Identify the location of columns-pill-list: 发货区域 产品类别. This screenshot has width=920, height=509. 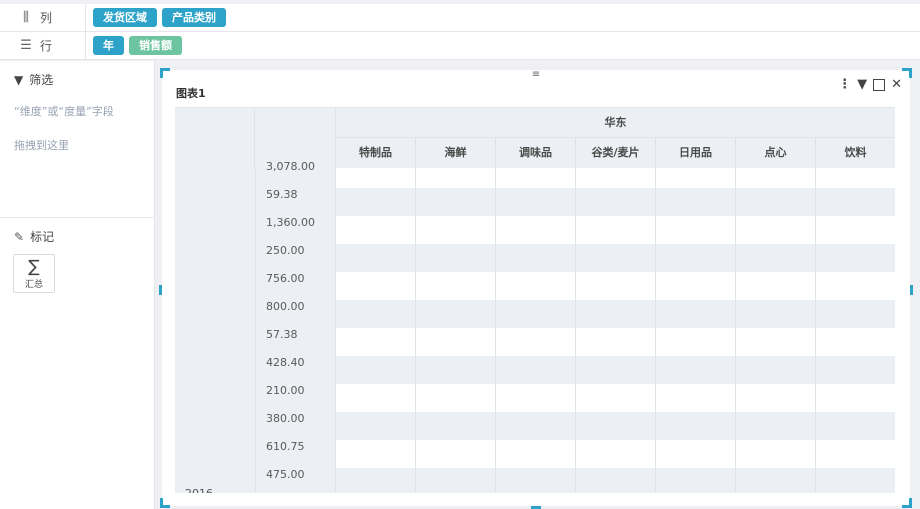
(158, 17).